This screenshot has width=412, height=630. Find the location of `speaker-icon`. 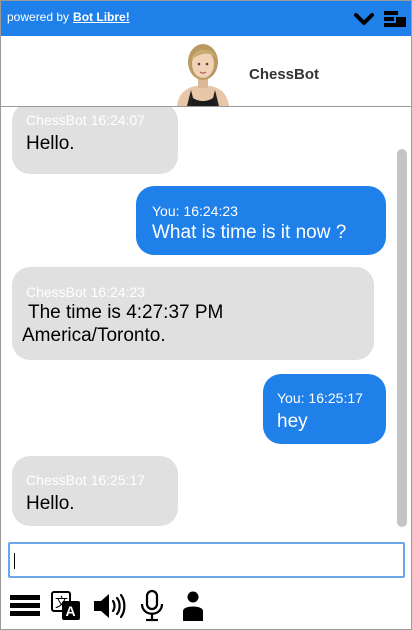

speaker-icon is located at coordinates (109, 606).